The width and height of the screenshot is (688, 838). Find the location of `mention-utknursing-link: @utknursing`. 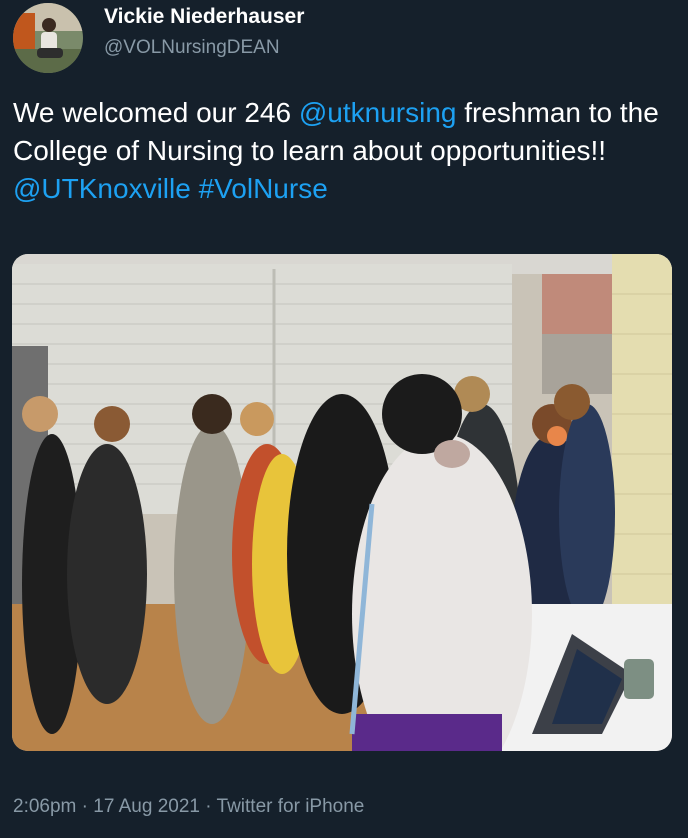

mention-utknursing-link: @utknursing is located at coordinates (378, 112).